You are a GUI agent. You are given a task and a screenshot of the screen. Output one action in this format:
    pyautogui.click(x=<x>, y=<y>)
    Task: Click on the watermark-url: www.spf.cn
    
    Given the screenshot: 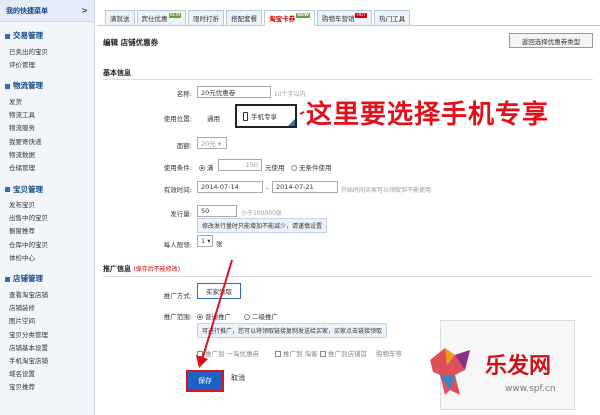 What is the action you would take?
    pyautogui.click(x=530, y=389)
    